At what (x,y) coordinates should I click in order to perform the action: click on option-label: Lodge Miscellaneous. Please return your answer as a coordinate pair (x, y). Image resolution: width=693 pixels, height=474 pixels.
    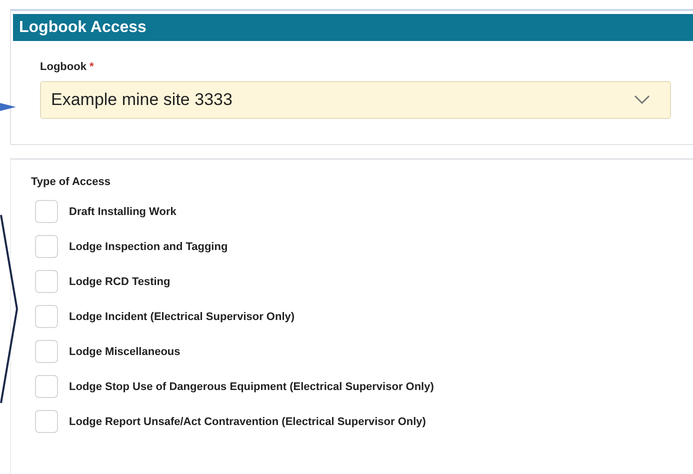
    Looking at the image, I should click on (124, 352).